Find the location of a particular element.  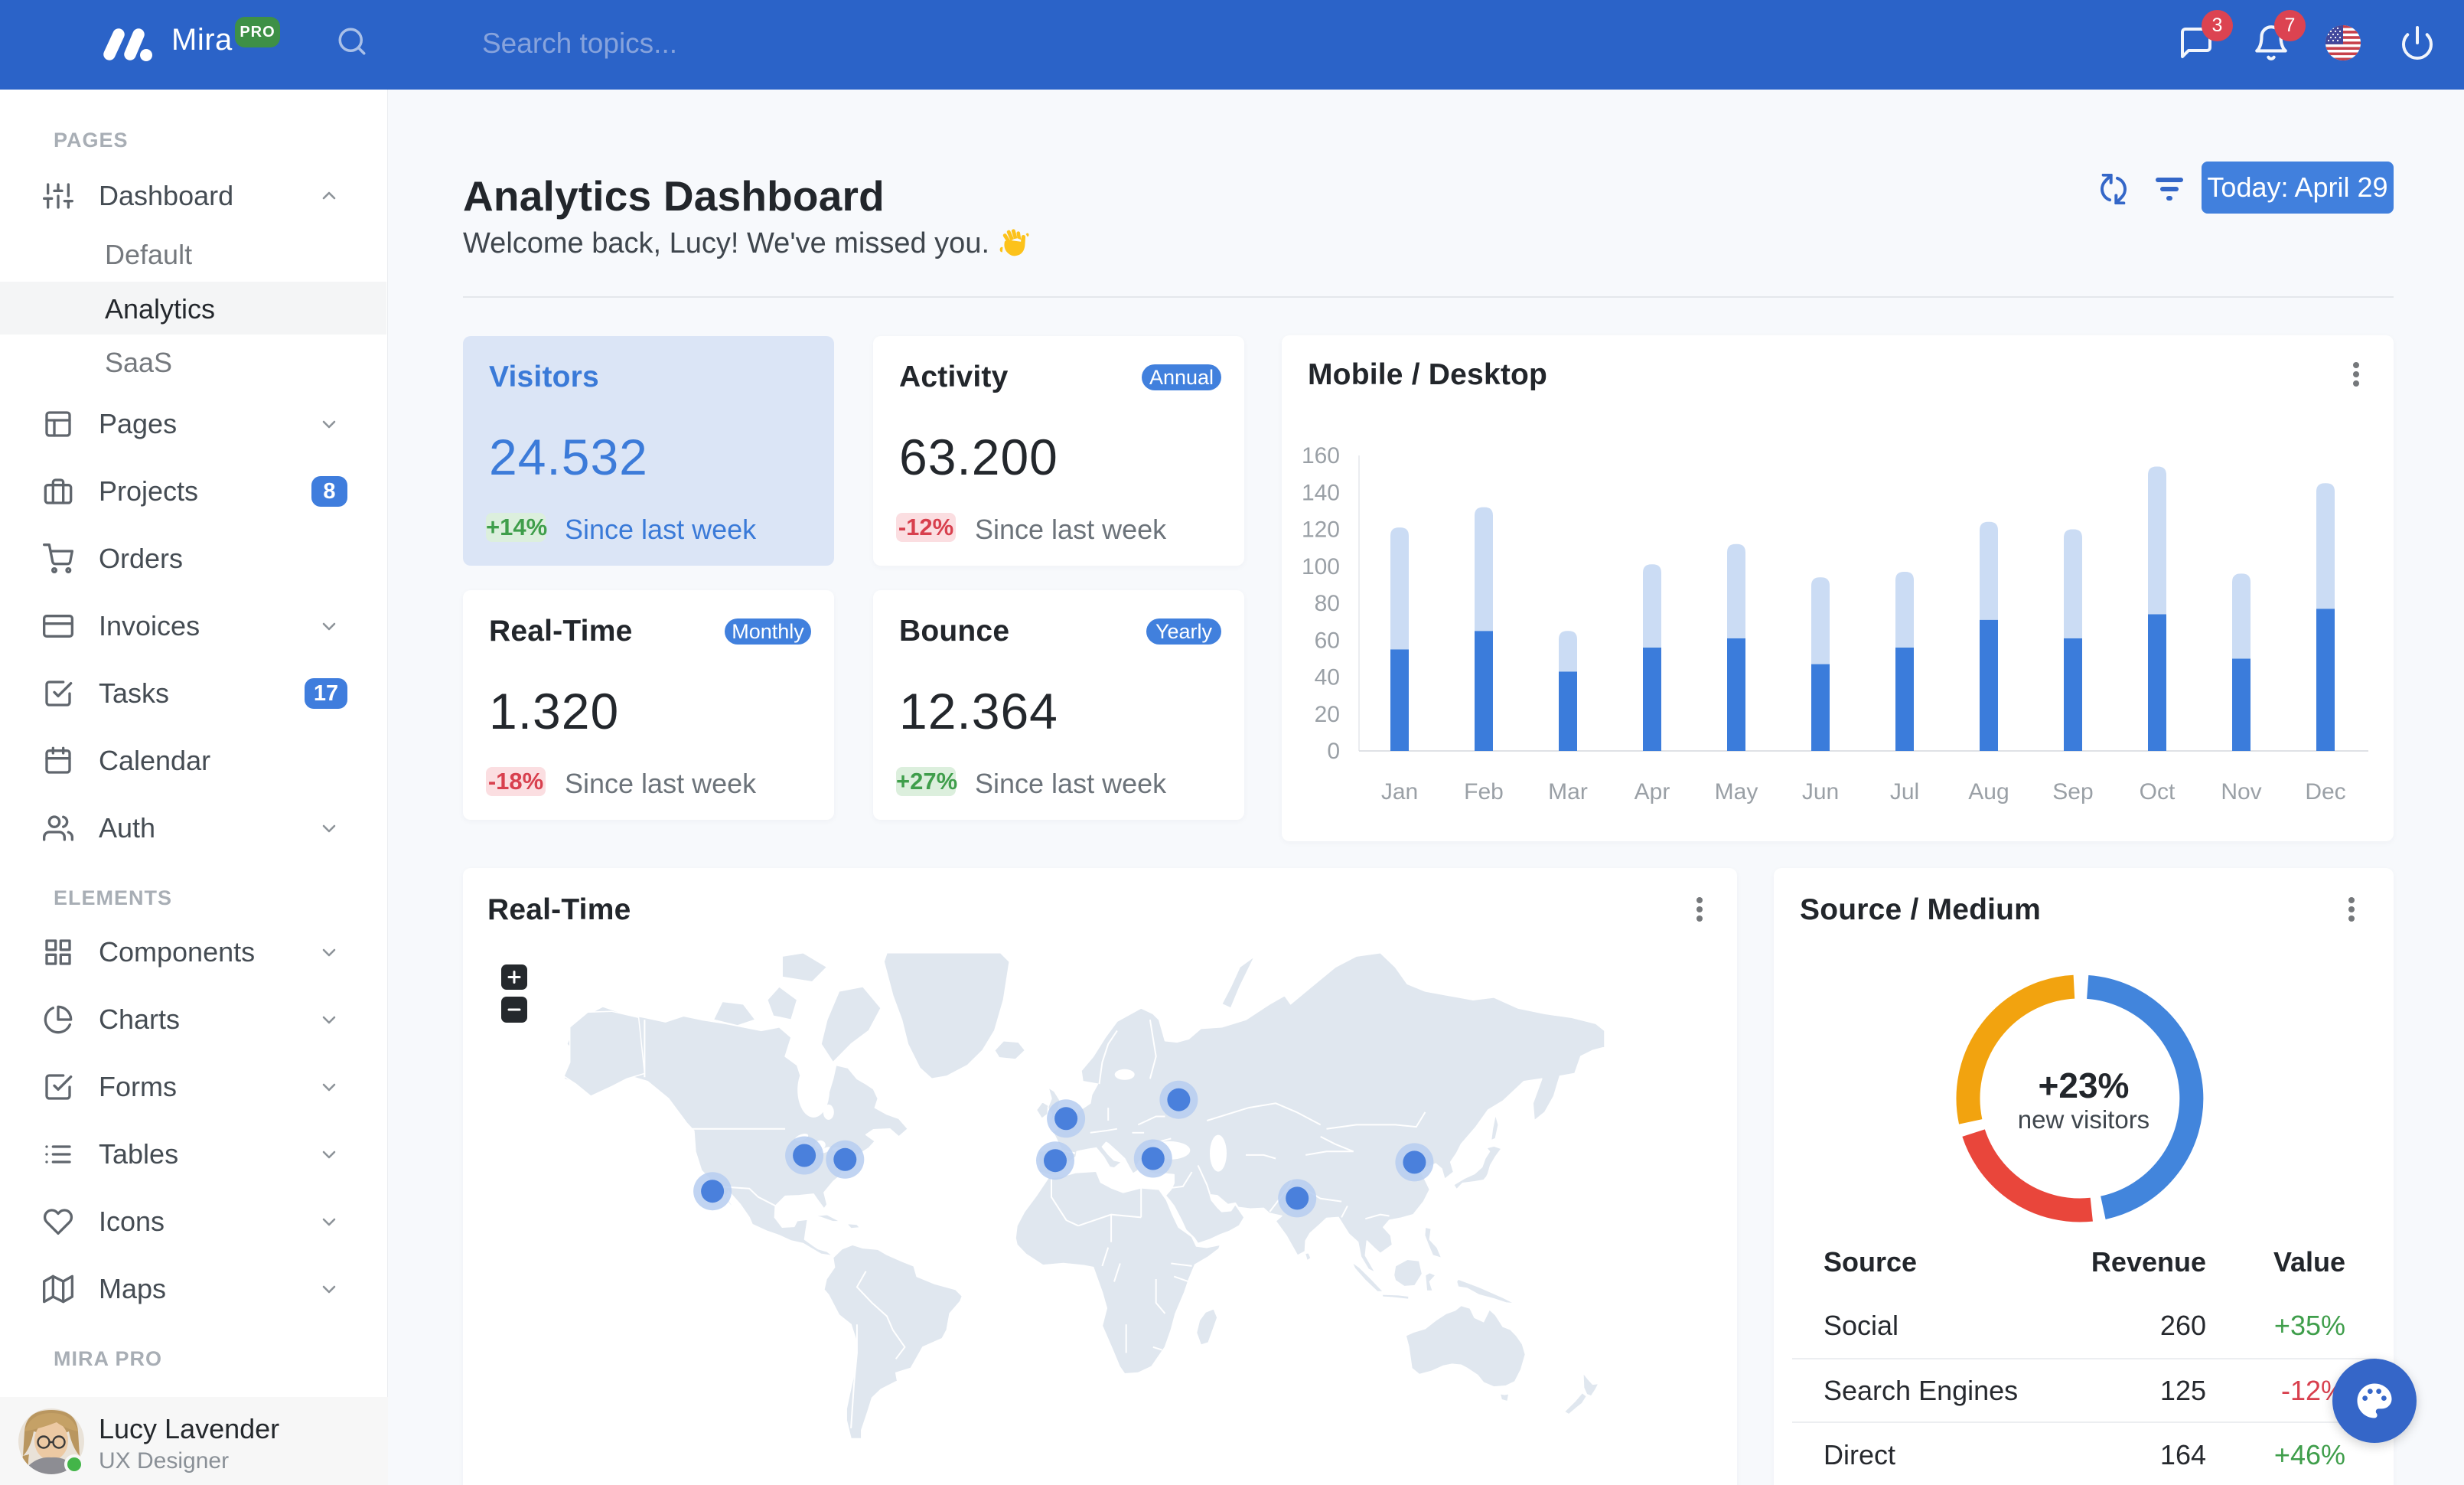

svg-text: Jan is located at coordinates (1399, 792).